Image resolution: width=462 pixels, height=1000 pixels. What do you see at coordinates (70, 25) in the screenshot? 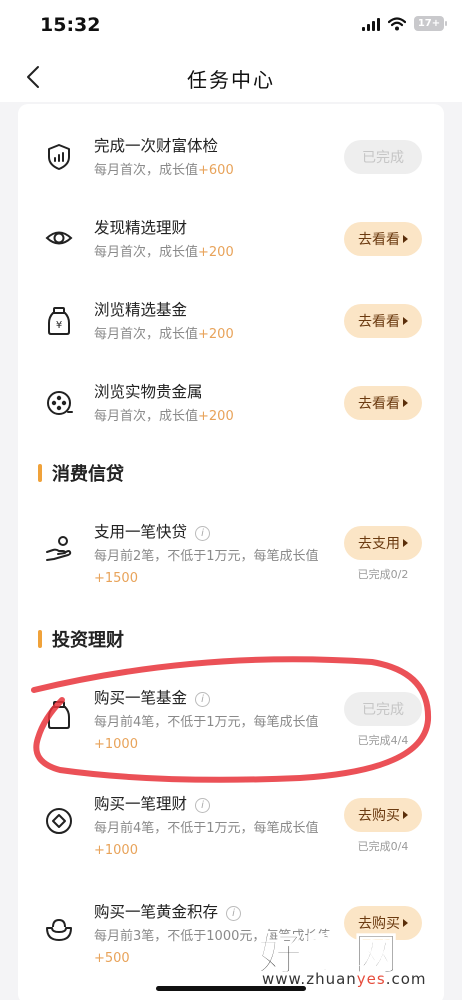
I see `status-time: 15:32` at bounding box center [70, 25].